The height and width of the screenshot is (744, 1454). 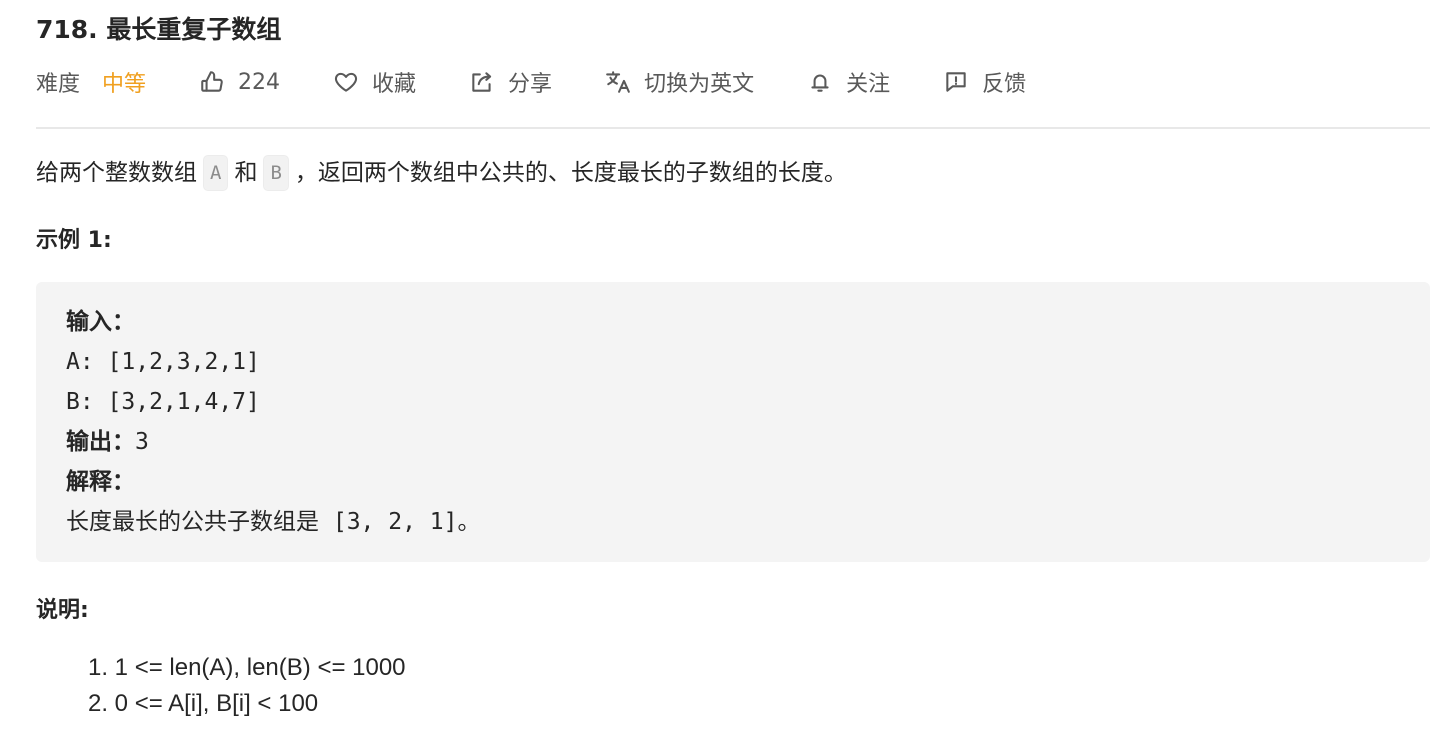 I want to click on follow-button: 关注, so click(x=848, y=82).